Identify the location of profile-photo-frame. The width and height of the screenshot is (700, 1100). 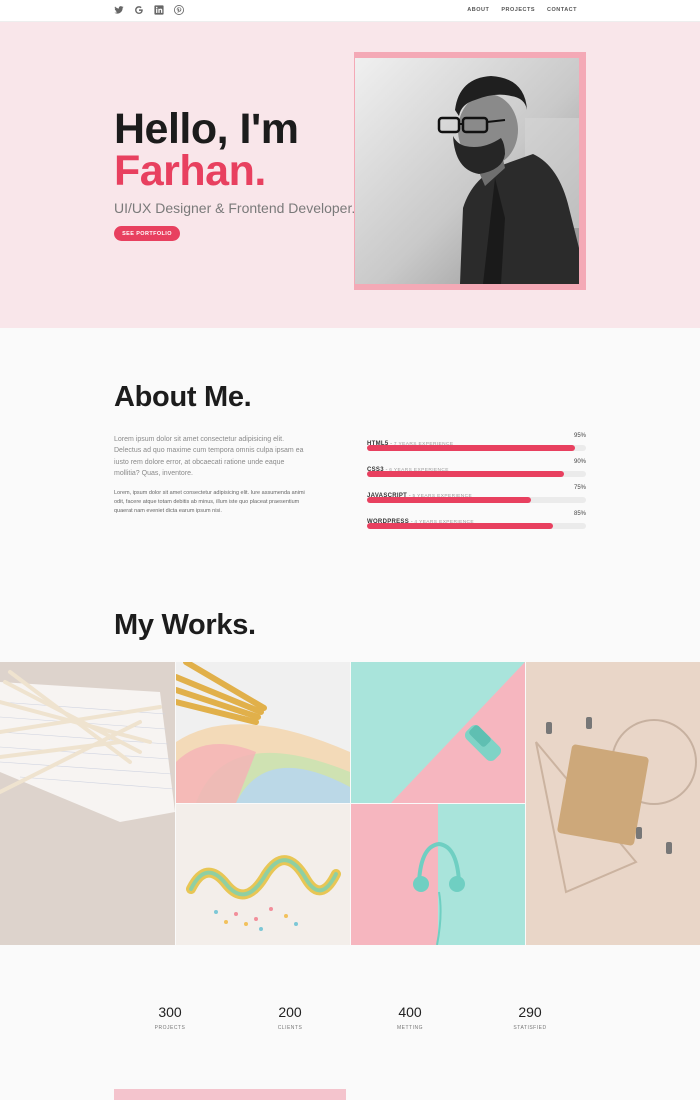
(470, 171).